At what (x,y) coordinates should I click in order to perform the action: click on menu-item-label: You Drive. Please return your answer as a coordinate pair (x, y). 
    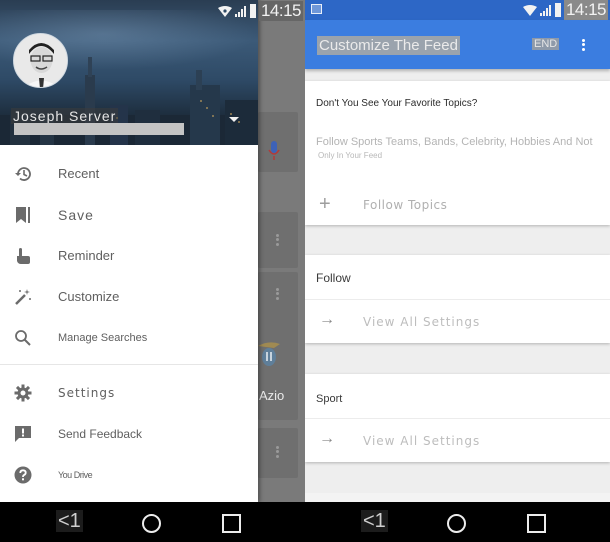
    Looking at the image, I should click on (75, 474).